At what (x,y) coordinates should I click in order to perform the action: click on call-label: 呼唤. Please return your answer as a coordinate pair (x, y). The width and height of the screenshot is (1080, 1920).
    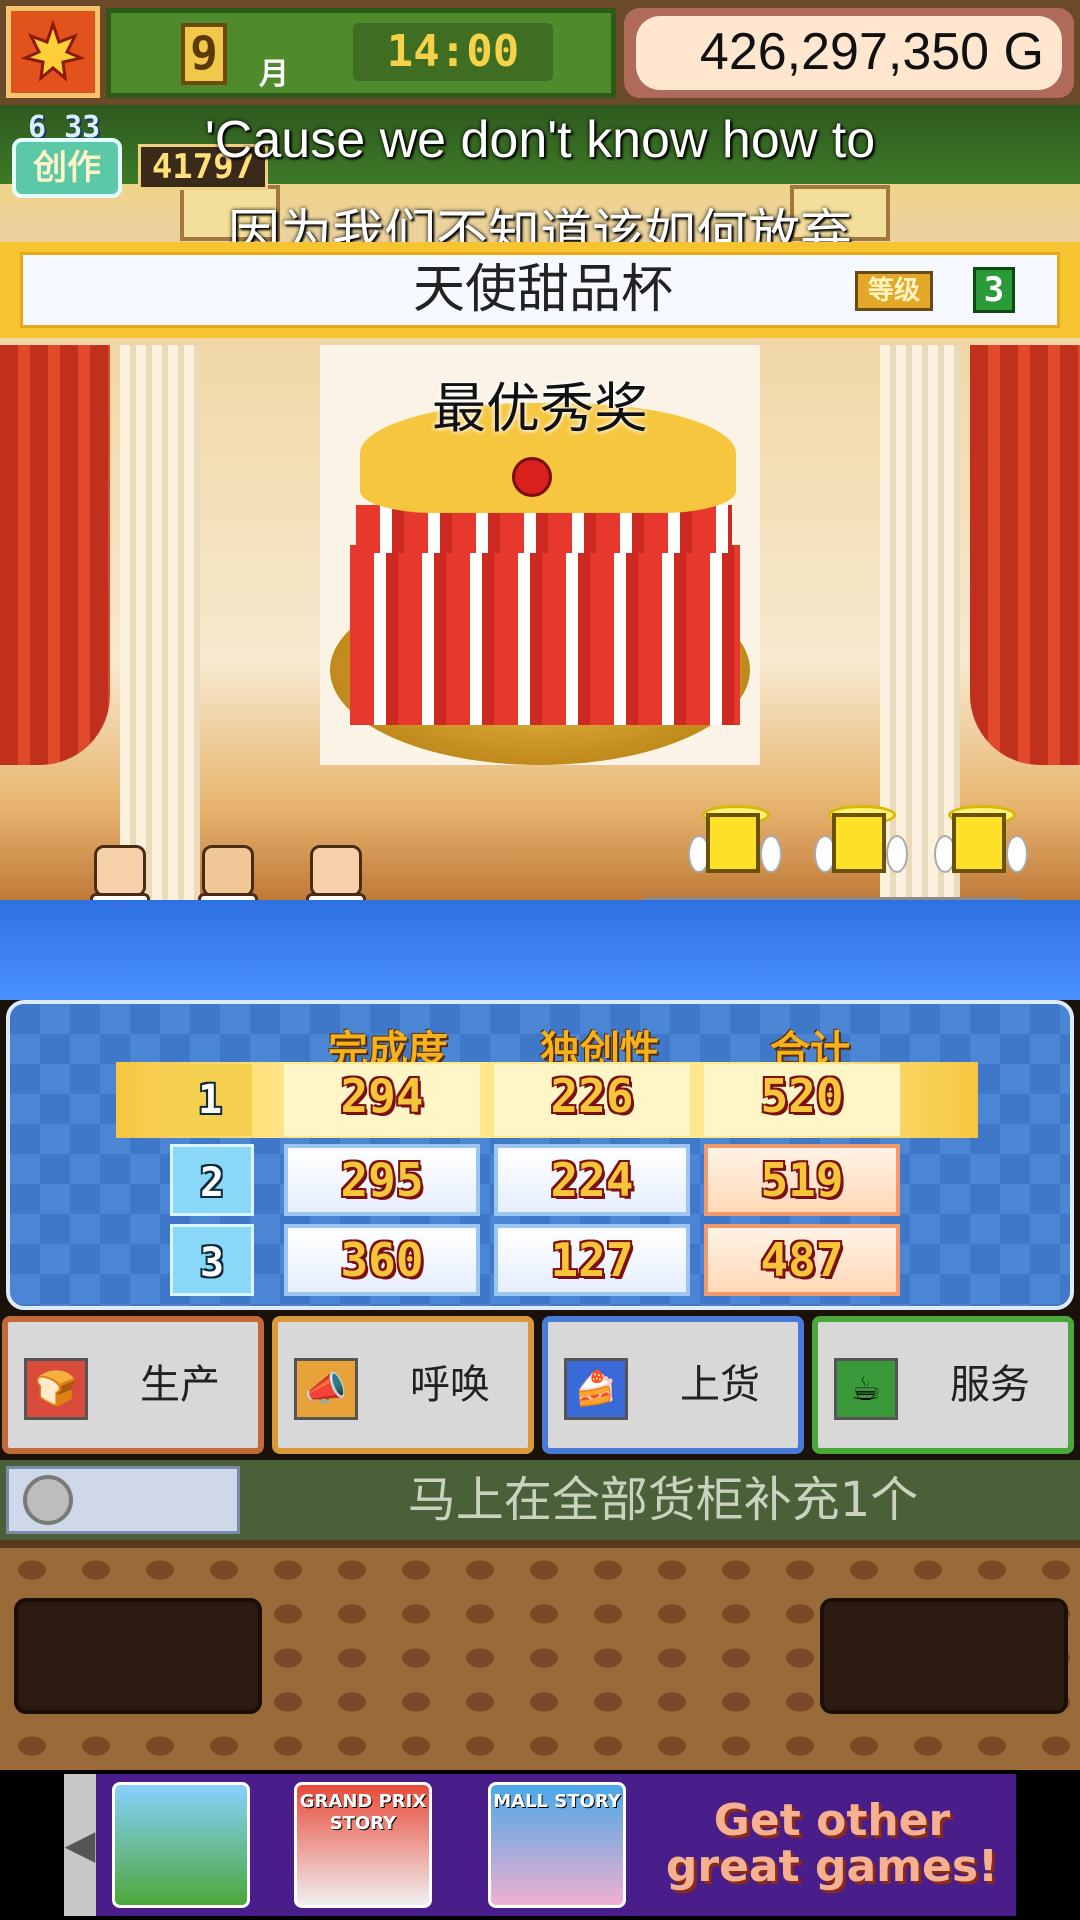
    Looking at the image, I should click on (450, 1385).